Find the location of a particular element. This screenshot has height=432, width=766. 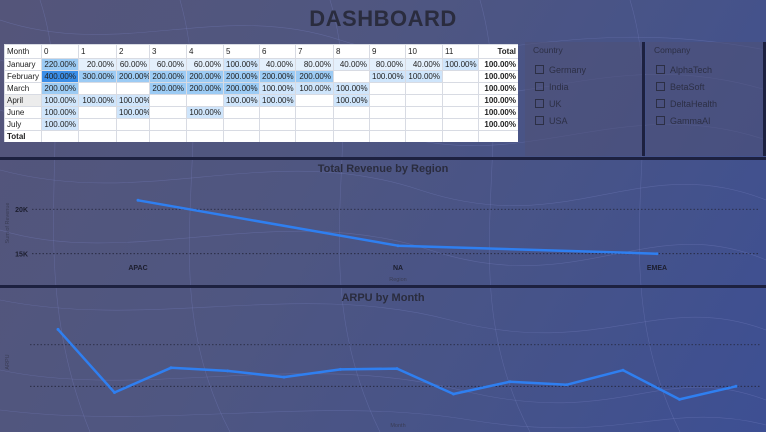

matrix-col-header: 6 is located at coordinates (277, 51).